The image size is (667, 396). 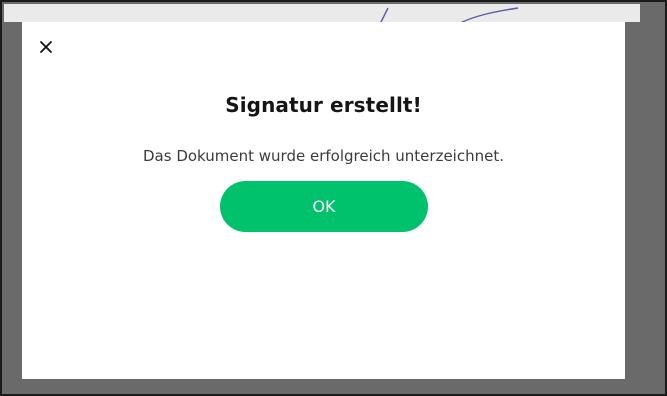 I want to click on ok-button-label: OK, so click(x=324, y=206).